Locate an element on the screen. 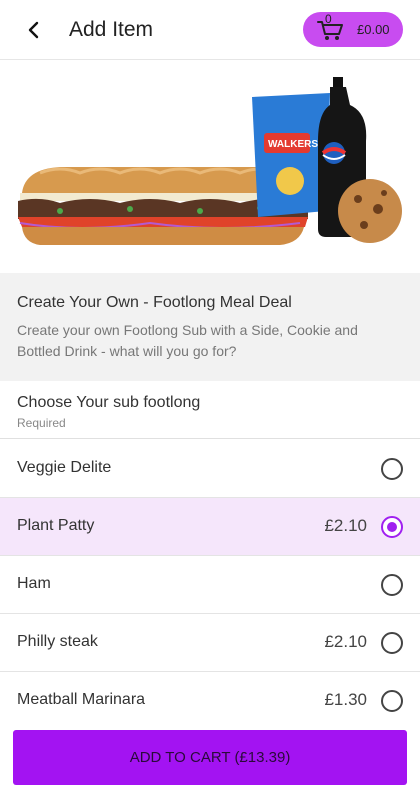 Image resolution: width=420 pixels, height=800 pixels. bottom-bar: ADD TO CART (£13.39) is located at coordinates (210, 756).